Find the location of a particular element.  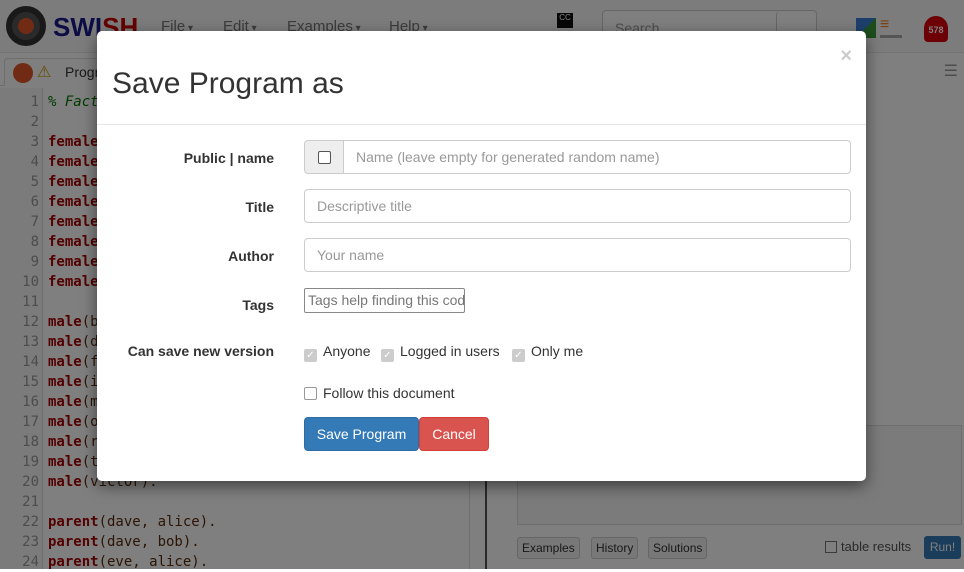

anyone-checkbox: ✓ is located at coordinates (310, 355).